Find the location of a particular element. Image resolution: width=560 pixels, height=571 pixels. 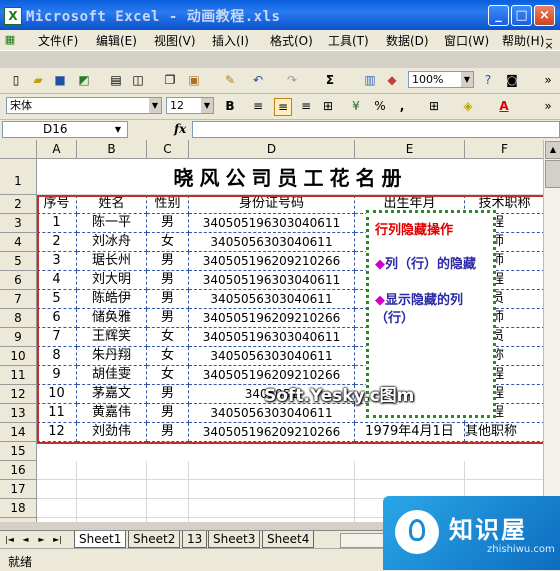

close-button: × is located at coordinates (544, 15).